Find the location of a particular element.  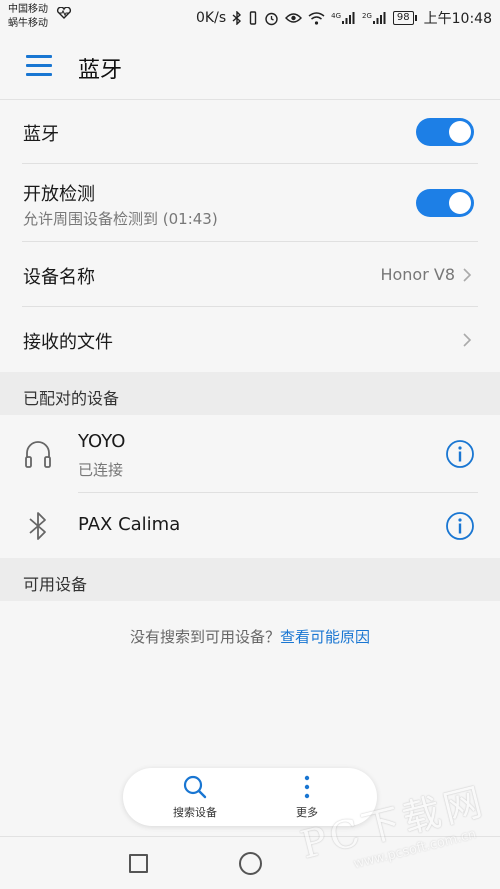

device-name-value: Honor V8 is located at coordinates (417, 274).